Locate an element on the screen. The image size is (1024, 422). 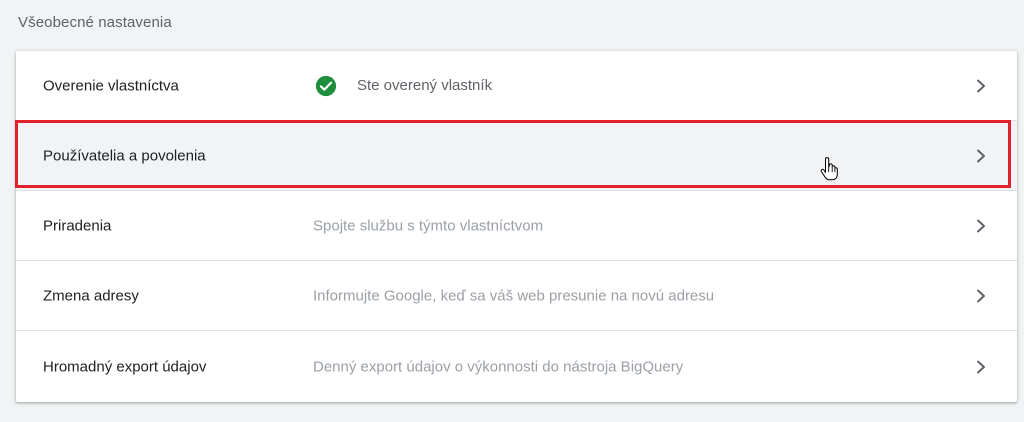
verified-status: Ste overený vlastník is located at coordinates (403, 86).